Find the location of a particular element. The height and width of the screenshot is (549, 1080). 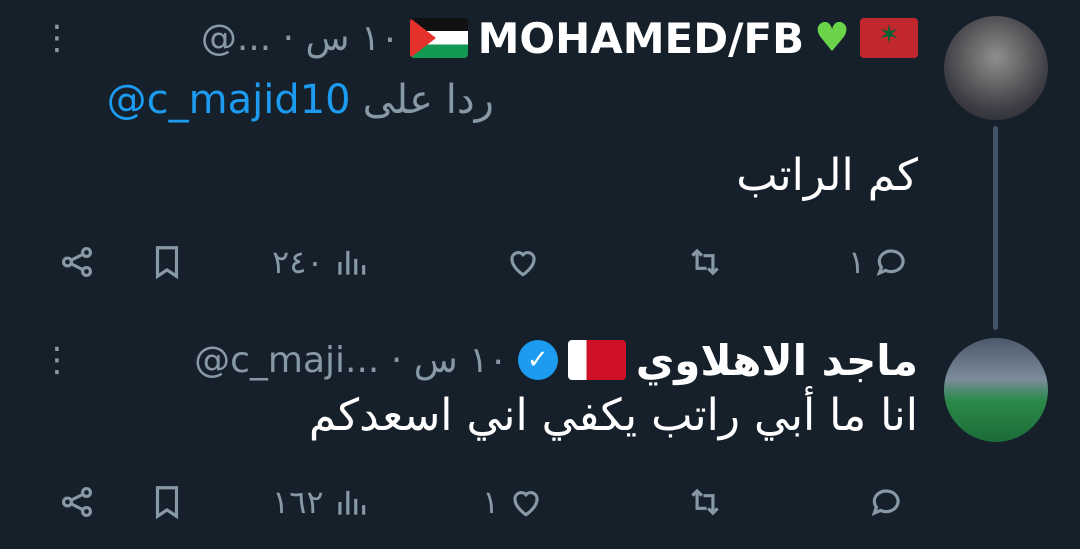

views-count: ٢٤٠ is located at coordinates (298, 262).